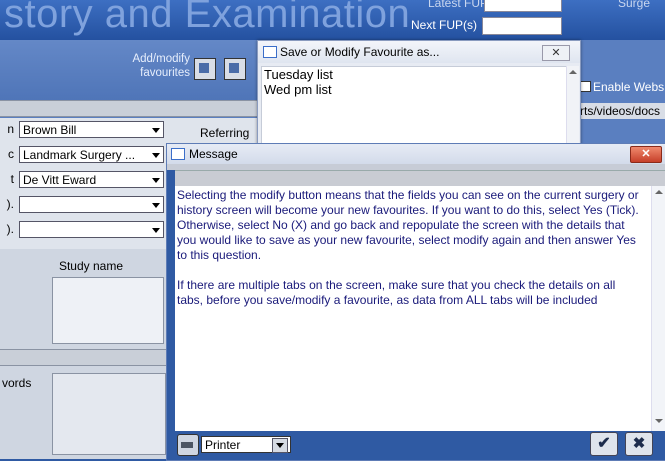 The height and width of the screenshot is (461, 665). Describe the element at coordinates (108, 310) in the screenshot. I see `study-name-field` at that location.